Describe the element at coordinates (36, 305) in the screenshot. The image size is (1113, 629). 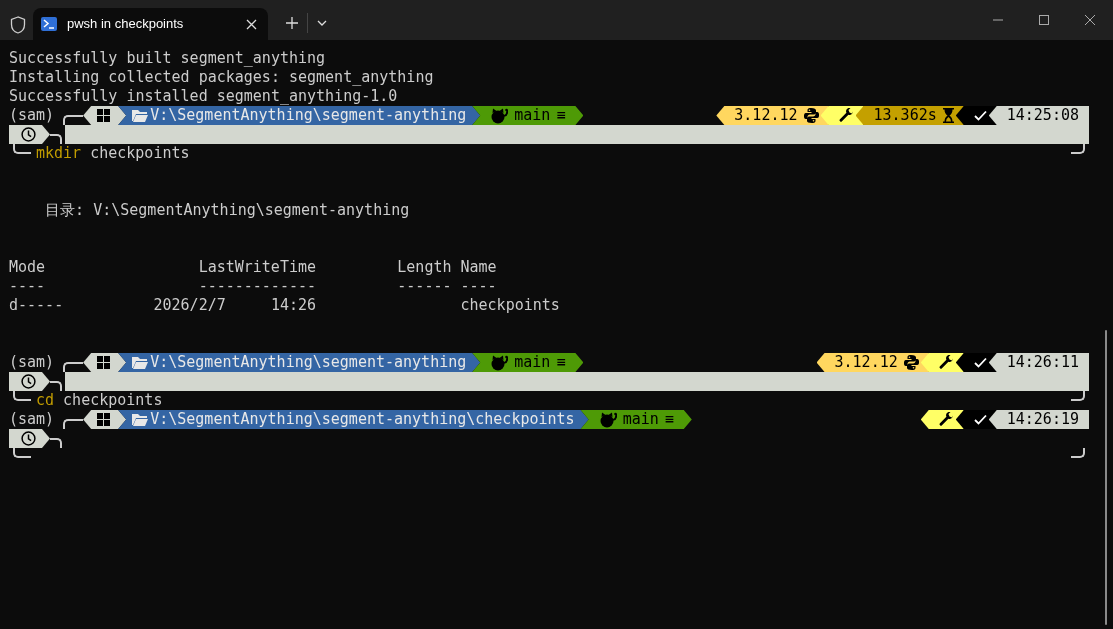
I see `table-cell: d-----` at that location.